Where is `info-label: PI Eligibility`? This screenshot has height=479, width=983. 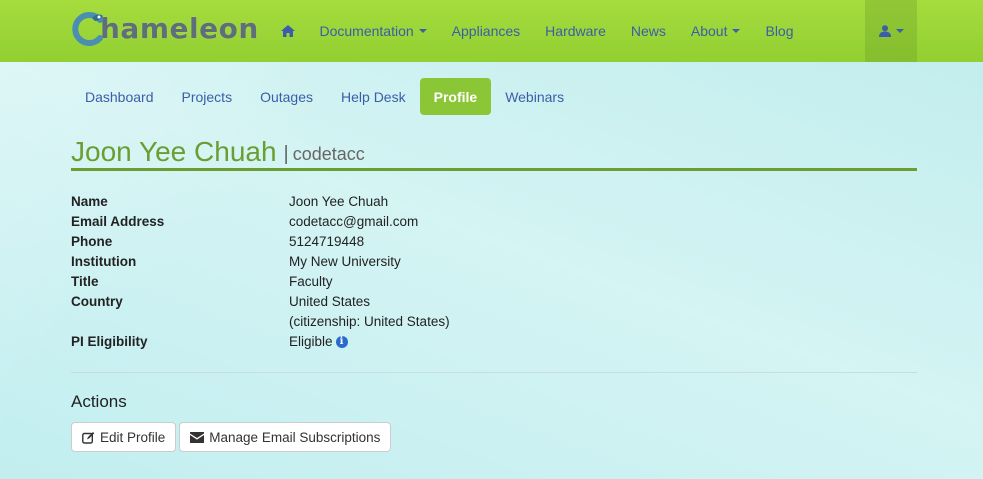 info-label: PI Eligibility is located at coordinates (109, 341).